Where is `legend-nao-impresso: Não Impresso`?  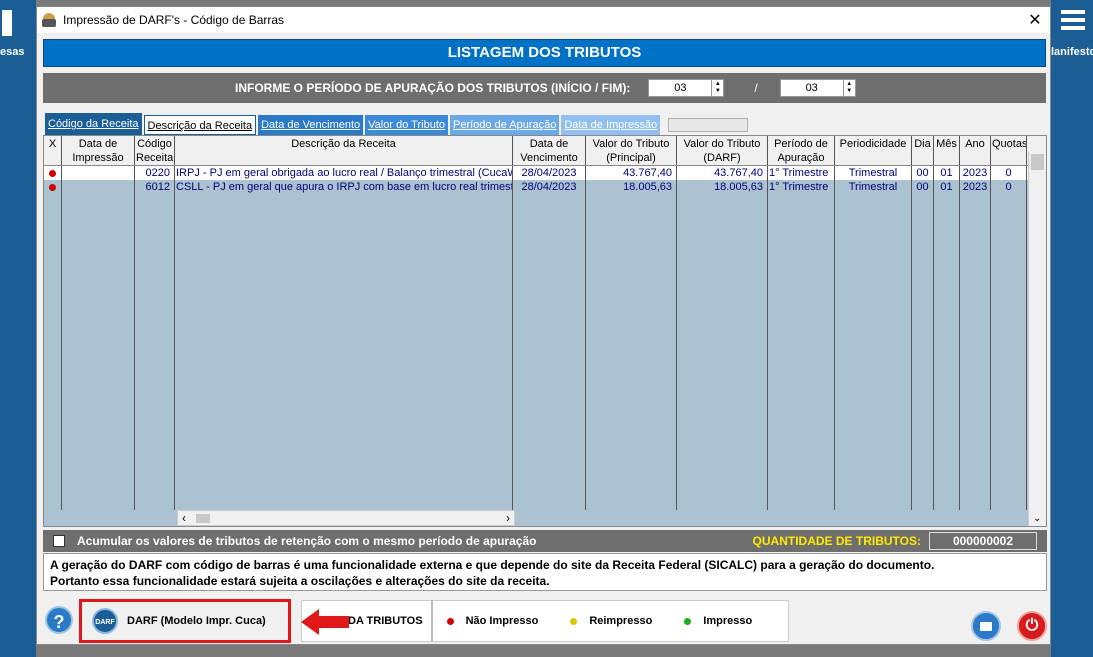 legend-nao-impresso: Não Impresso is located at coordinates (492, 621).